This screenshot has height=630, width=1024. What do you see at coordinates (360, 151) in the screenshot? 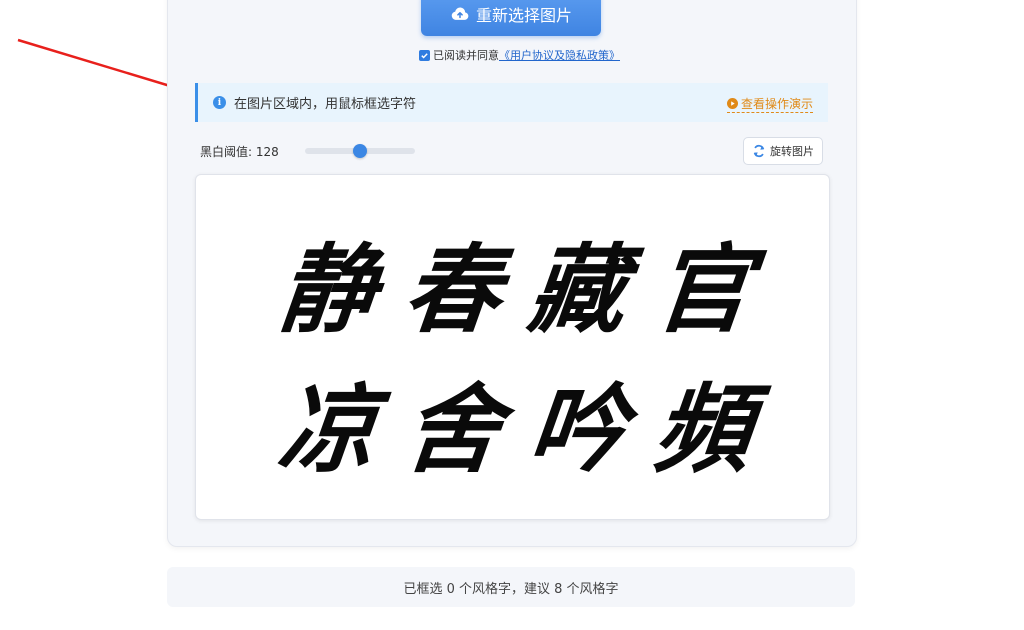
I see `threshold-slider` at bounding box center [360, 151].